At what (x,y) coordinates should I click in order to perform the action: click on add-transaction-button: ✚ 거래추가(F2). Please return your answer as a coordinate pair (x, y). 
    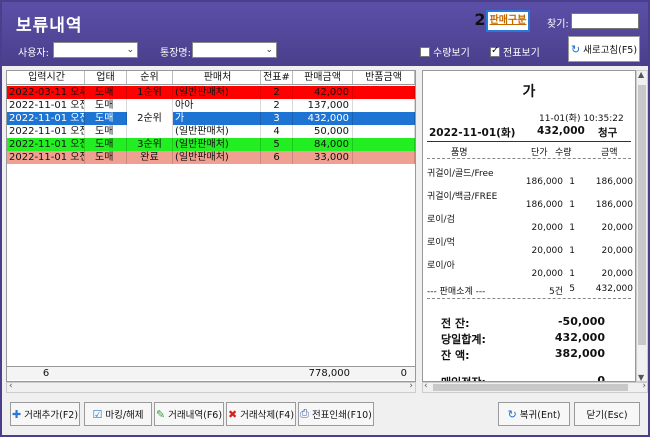
    Looking at the image, I should click on (45, 414).